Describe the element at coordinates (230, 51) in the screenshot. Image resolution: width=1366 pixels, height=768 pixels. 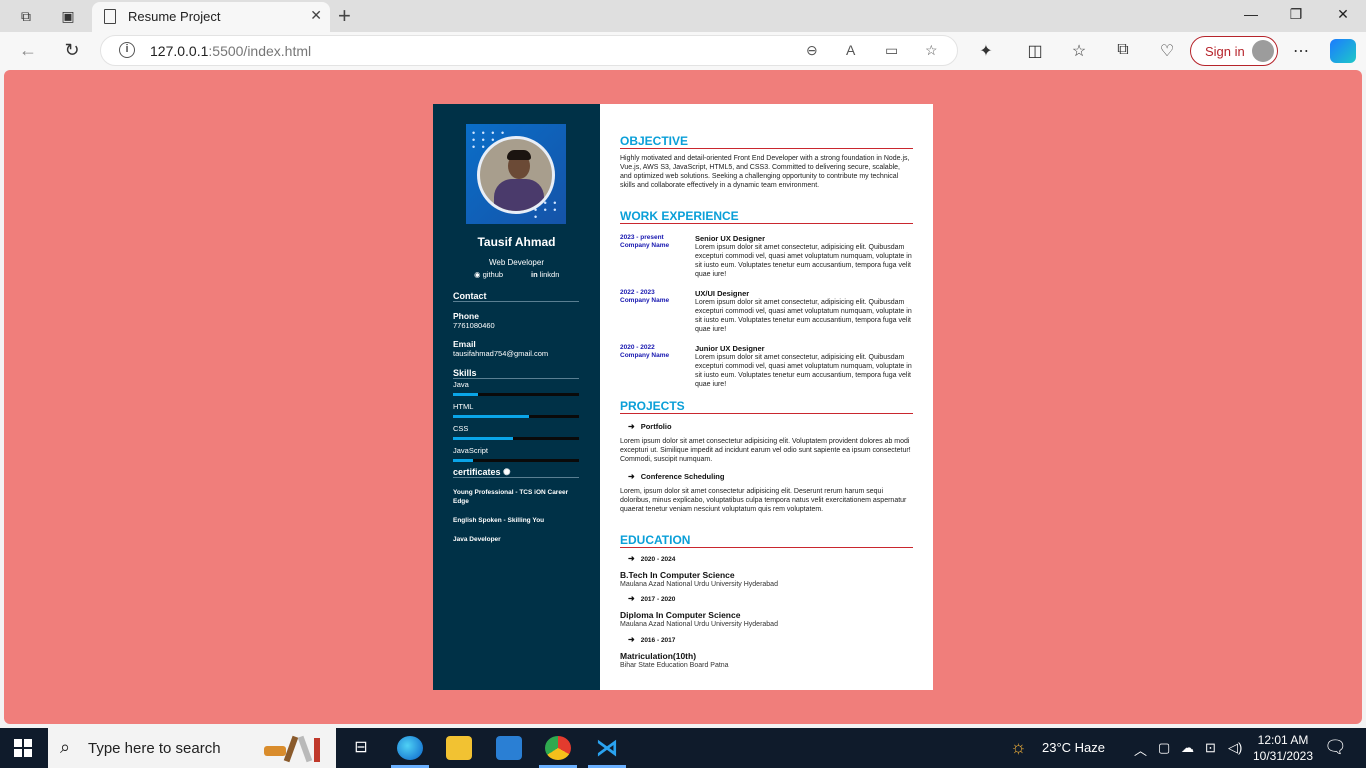
I see `url-text: 127.0.0.1:5500/index.html` at that location.